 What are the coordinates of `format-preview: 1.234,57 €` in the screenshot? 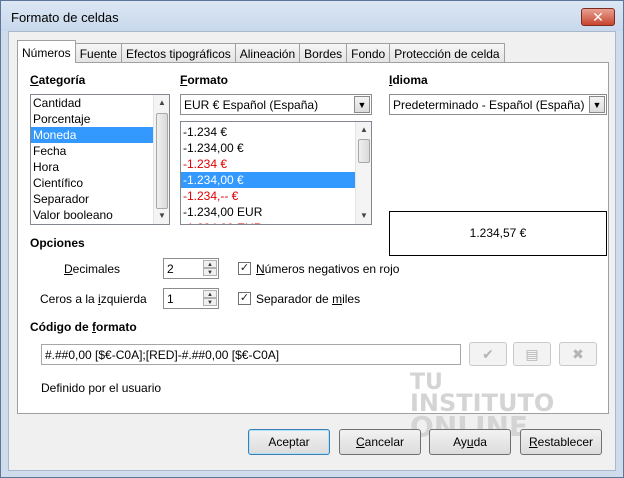 It's located at (498, 233).